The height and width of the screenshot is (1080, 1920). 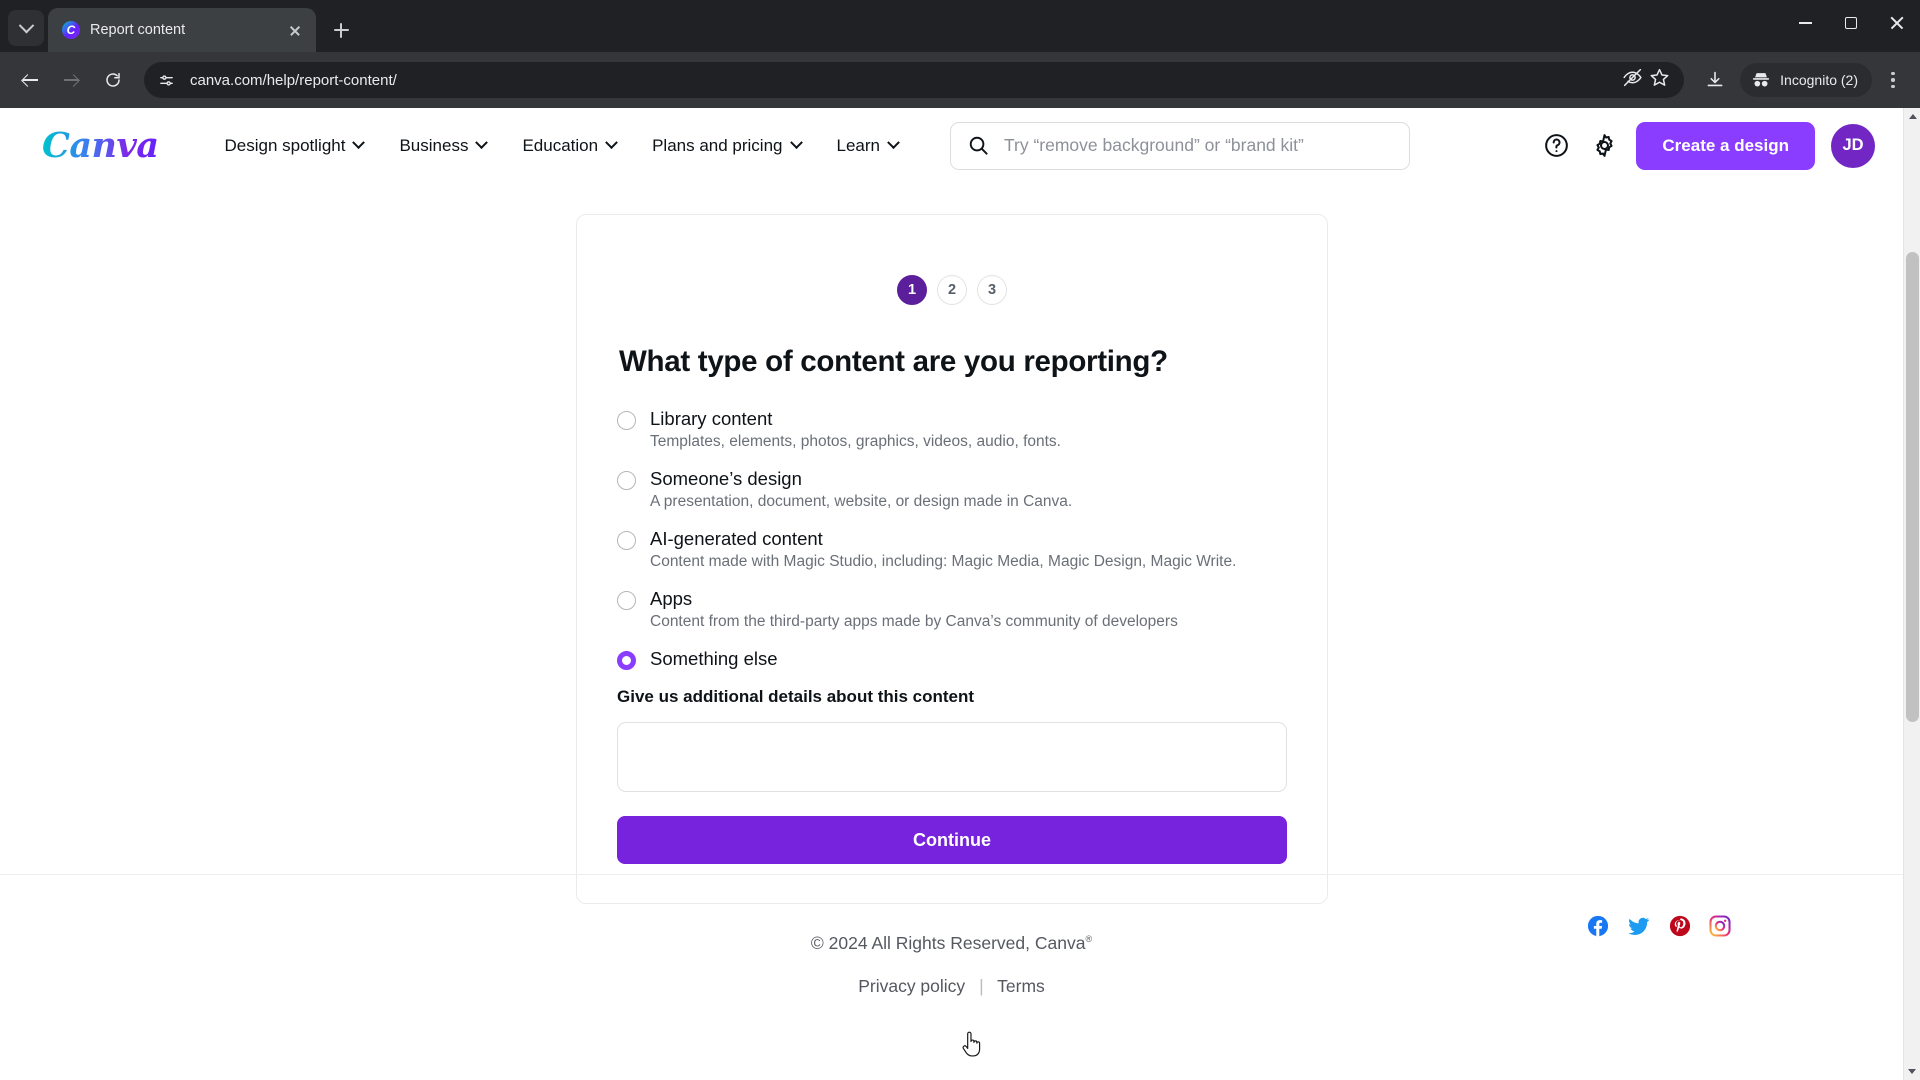 I want to click on tracking-protection-icon, so click(x=1632, y=80).